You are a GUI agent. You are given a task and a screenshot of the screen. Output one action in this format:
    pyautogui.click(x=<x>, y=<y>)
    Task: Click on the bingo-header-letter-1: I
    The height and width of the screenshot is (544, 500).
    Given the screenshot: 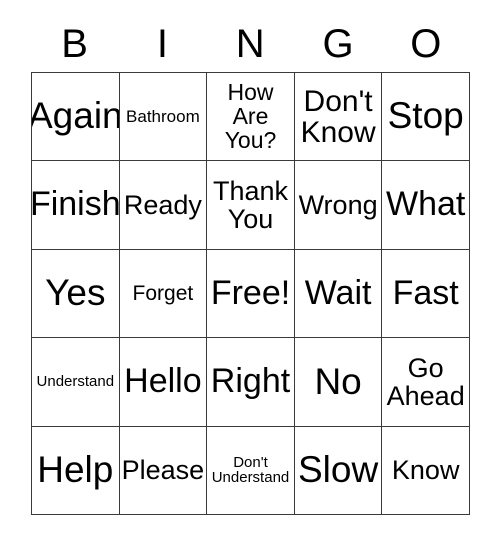 What is the action you would take?
    pyautogui.click(x=162, y=44)
    